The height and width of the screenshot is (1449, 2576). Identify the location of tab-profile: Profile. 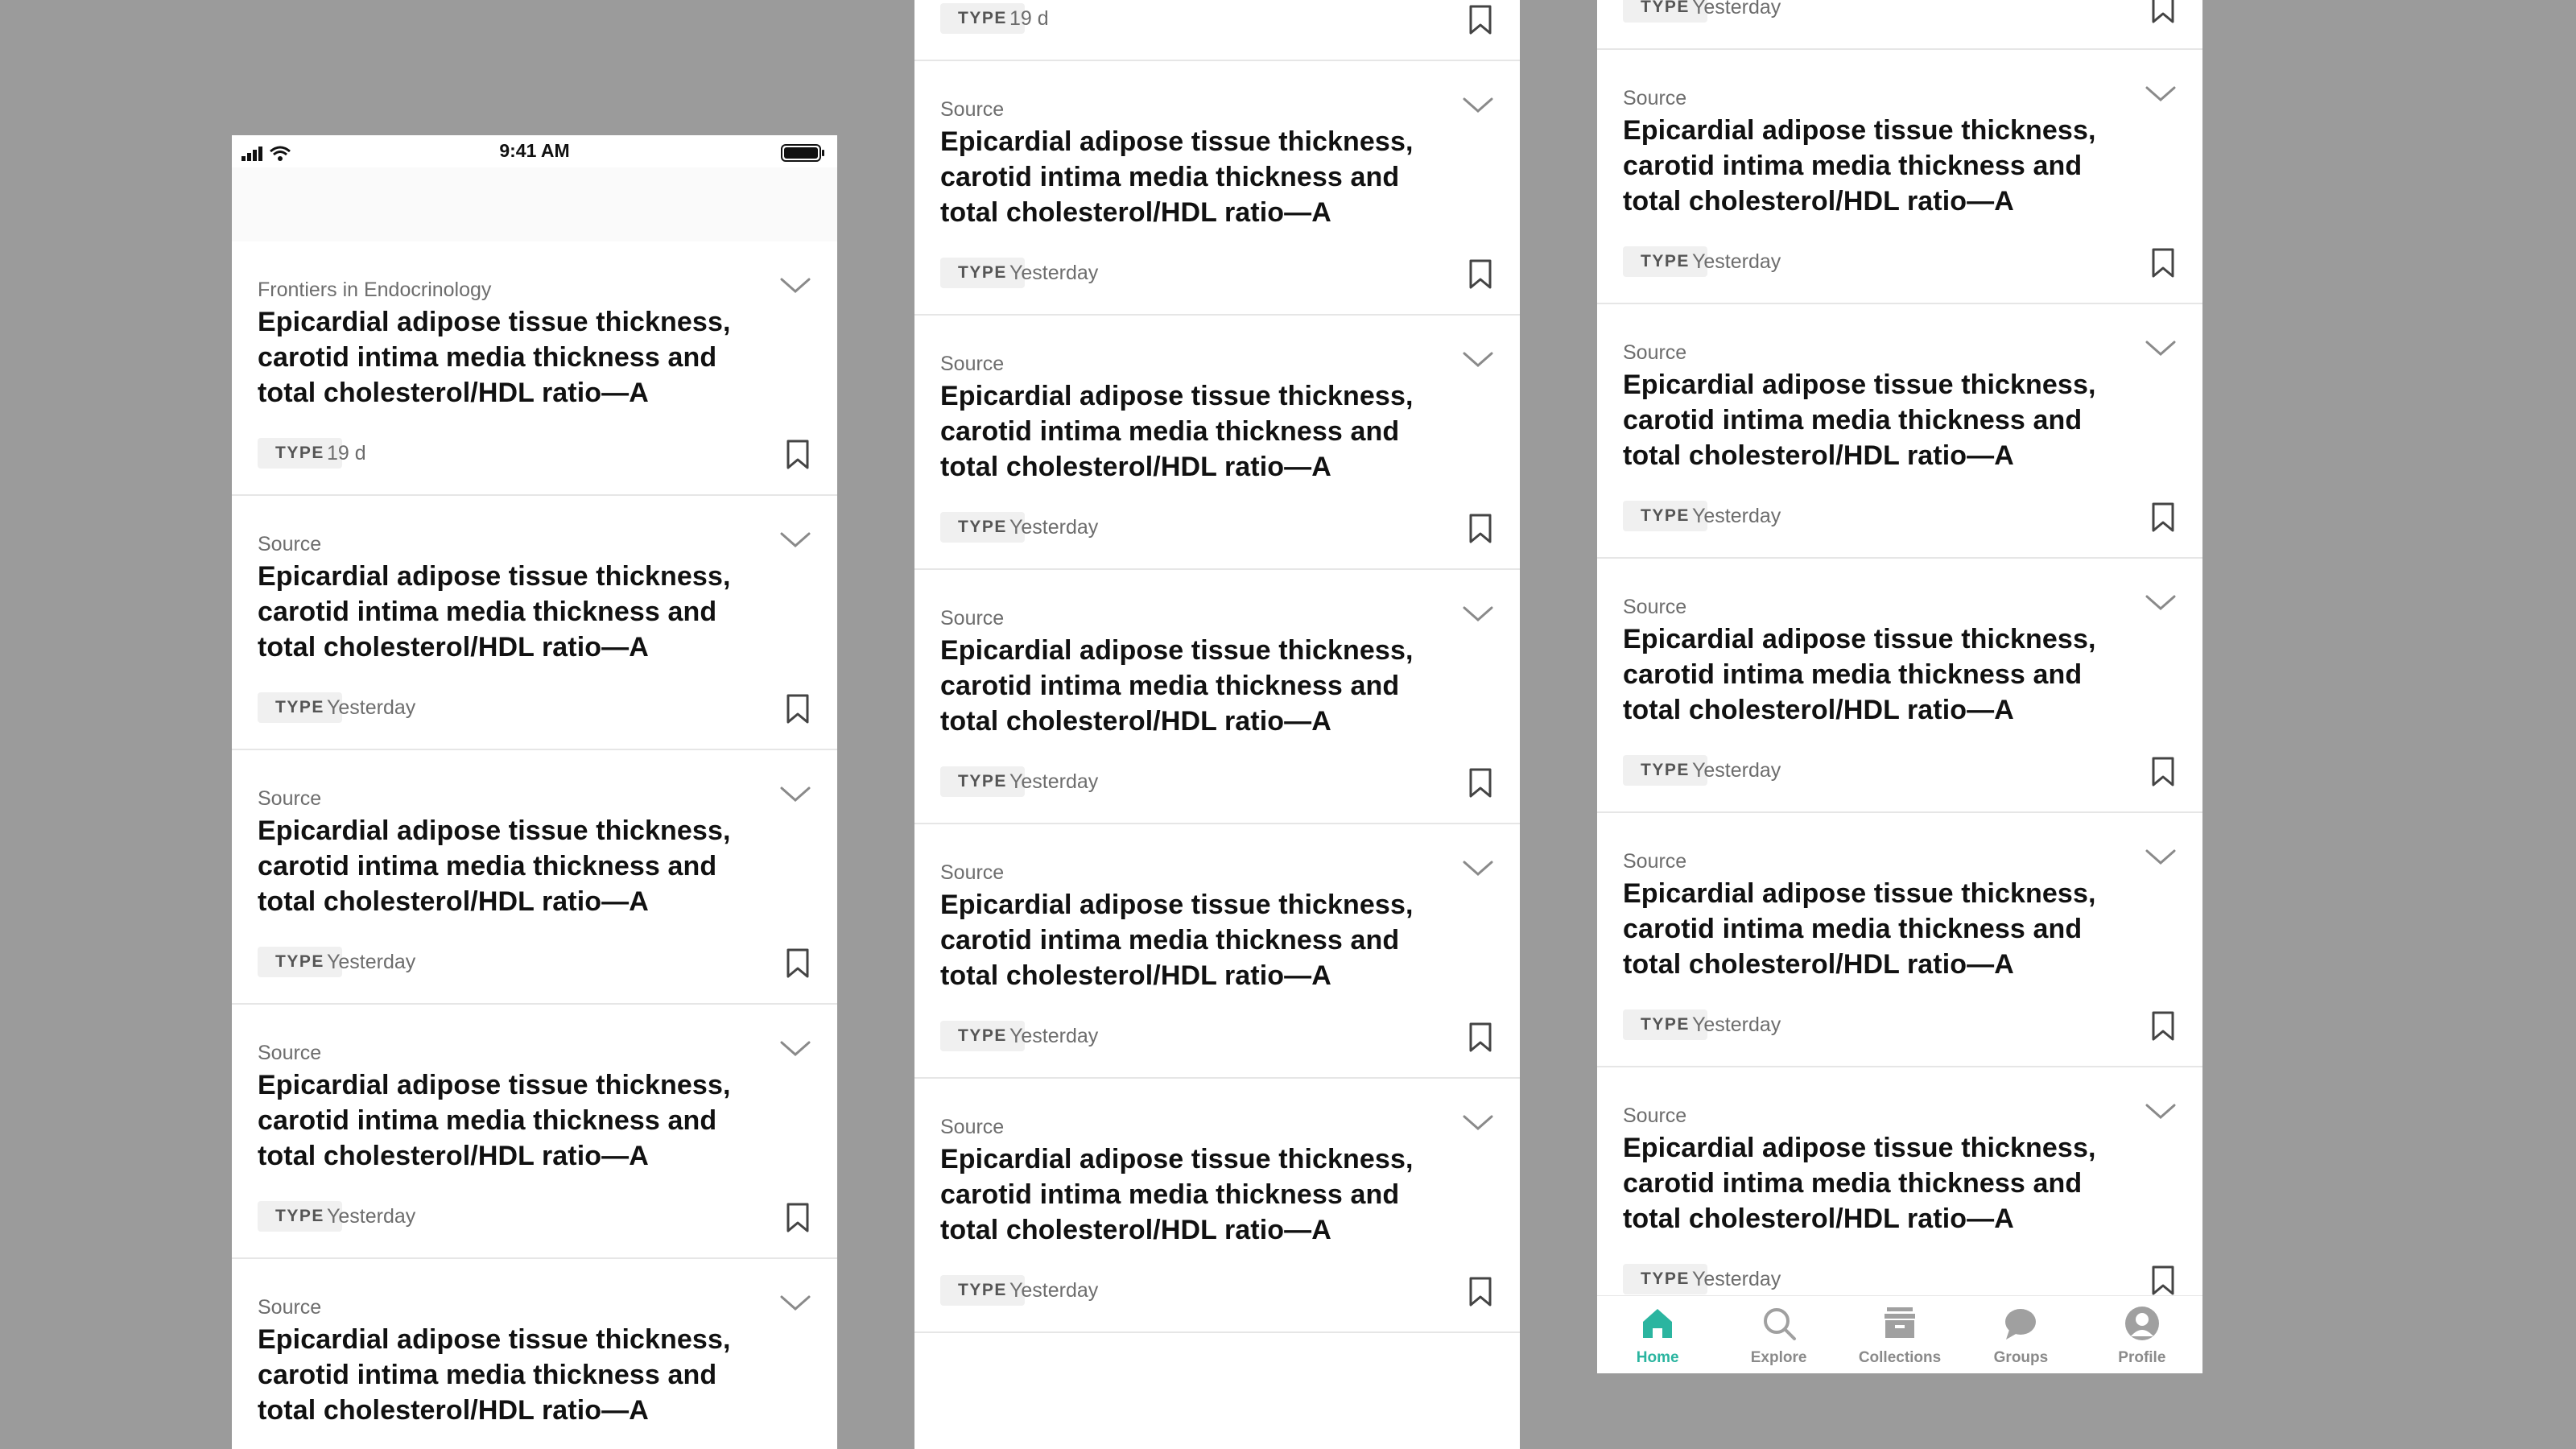
(2142, 1334).